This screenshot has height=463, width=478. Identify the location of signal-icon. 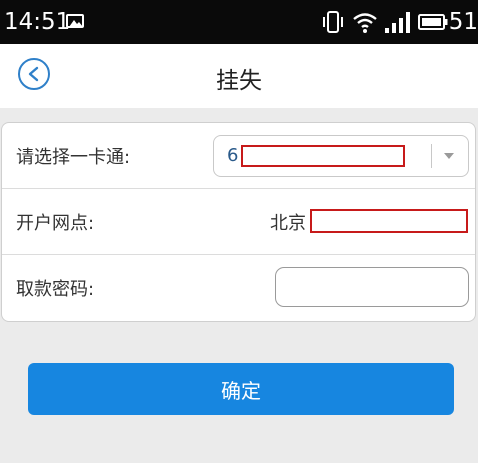
(397, 22).